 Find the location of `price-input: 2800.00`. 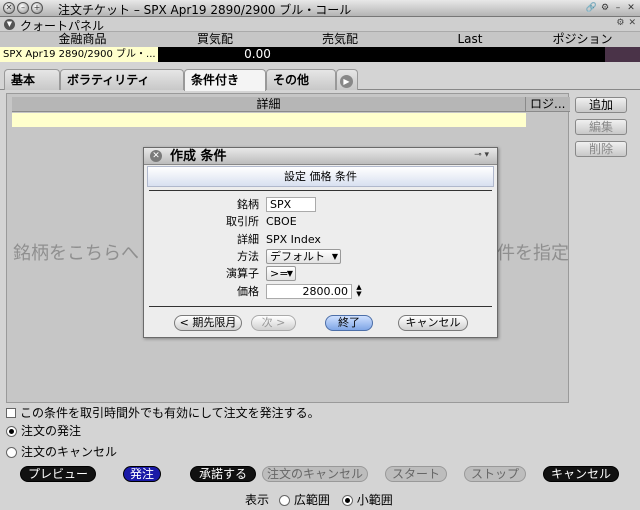

price-input: 2800.00 is located at coordinates (309, 291).